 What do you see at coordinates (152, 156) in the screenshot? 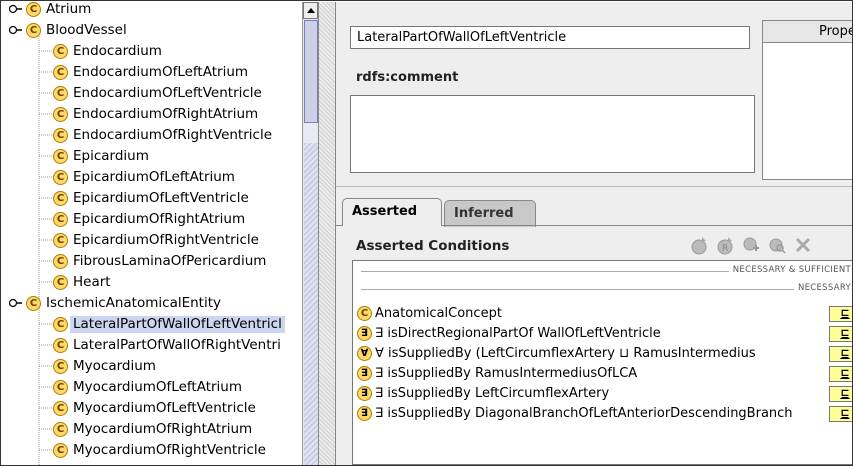
I see `tree-item: C Epicardium` at bounding box center [152, 156].